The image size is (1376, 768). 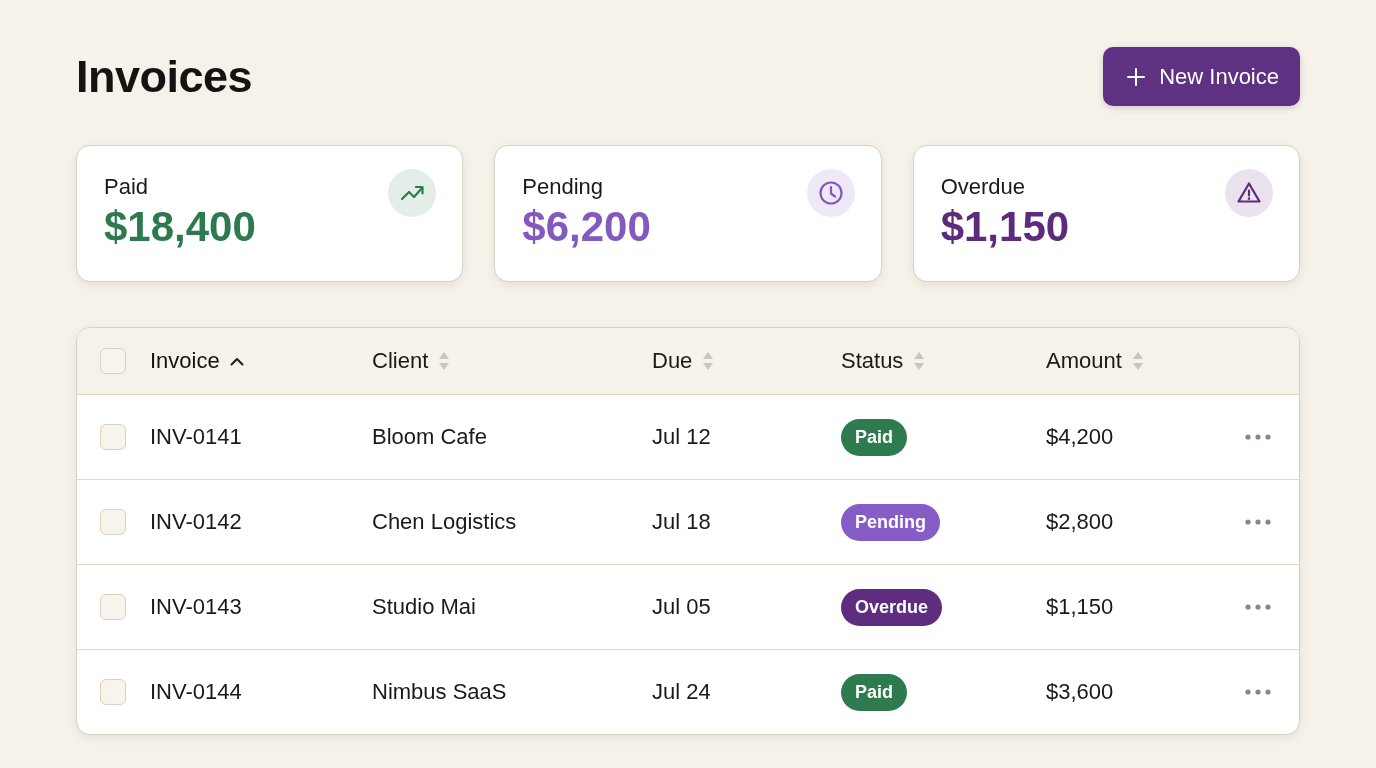 What do you see at coordinates (429, 437) in the screenshot?
I see `table-cell: Bloom Cafe` at bounding box center [429, 437].